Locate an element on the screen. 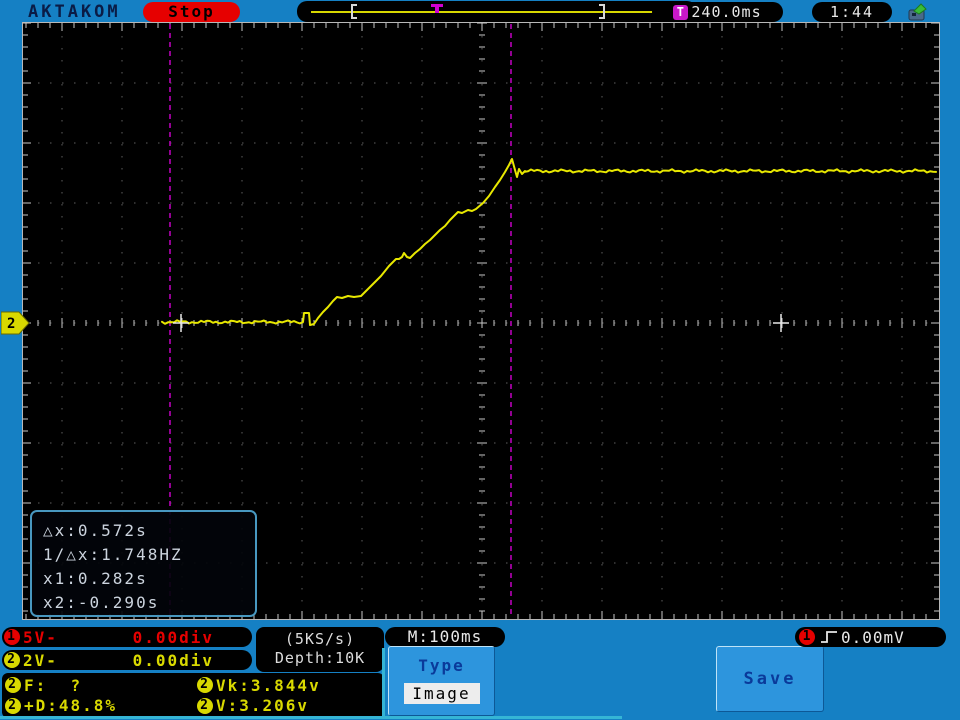 The height and width of the screenshot is (720, 960). save-type-menu: Type Image is located at coordinates (441, 681).